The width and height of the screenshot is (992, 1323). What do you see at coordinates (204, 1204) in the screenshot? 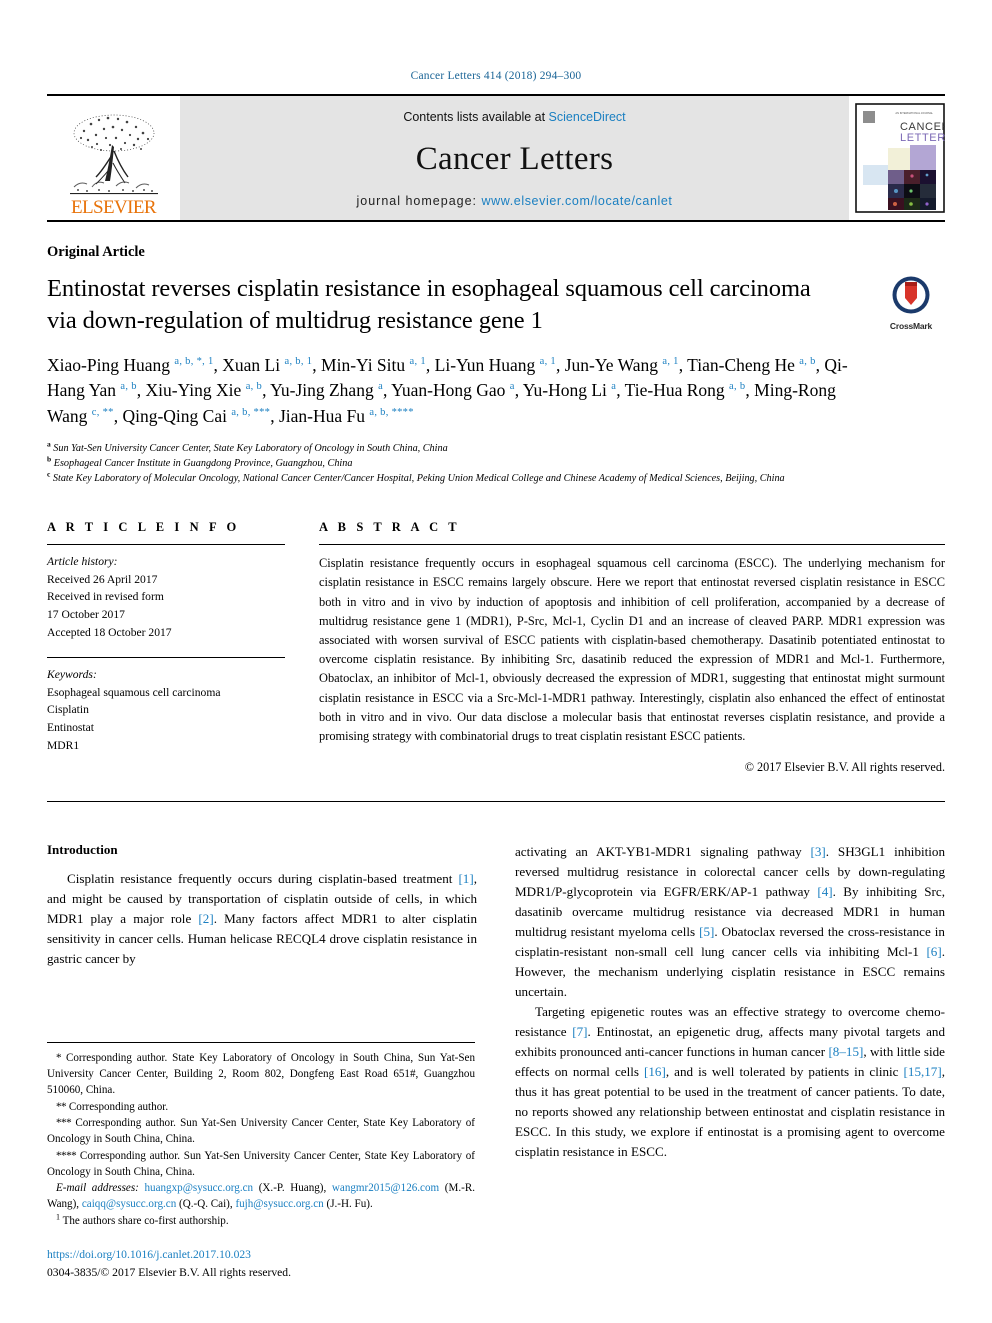
I see `email-owner: (Q.-Q. Cai)` at bounding box center [204, 1204].